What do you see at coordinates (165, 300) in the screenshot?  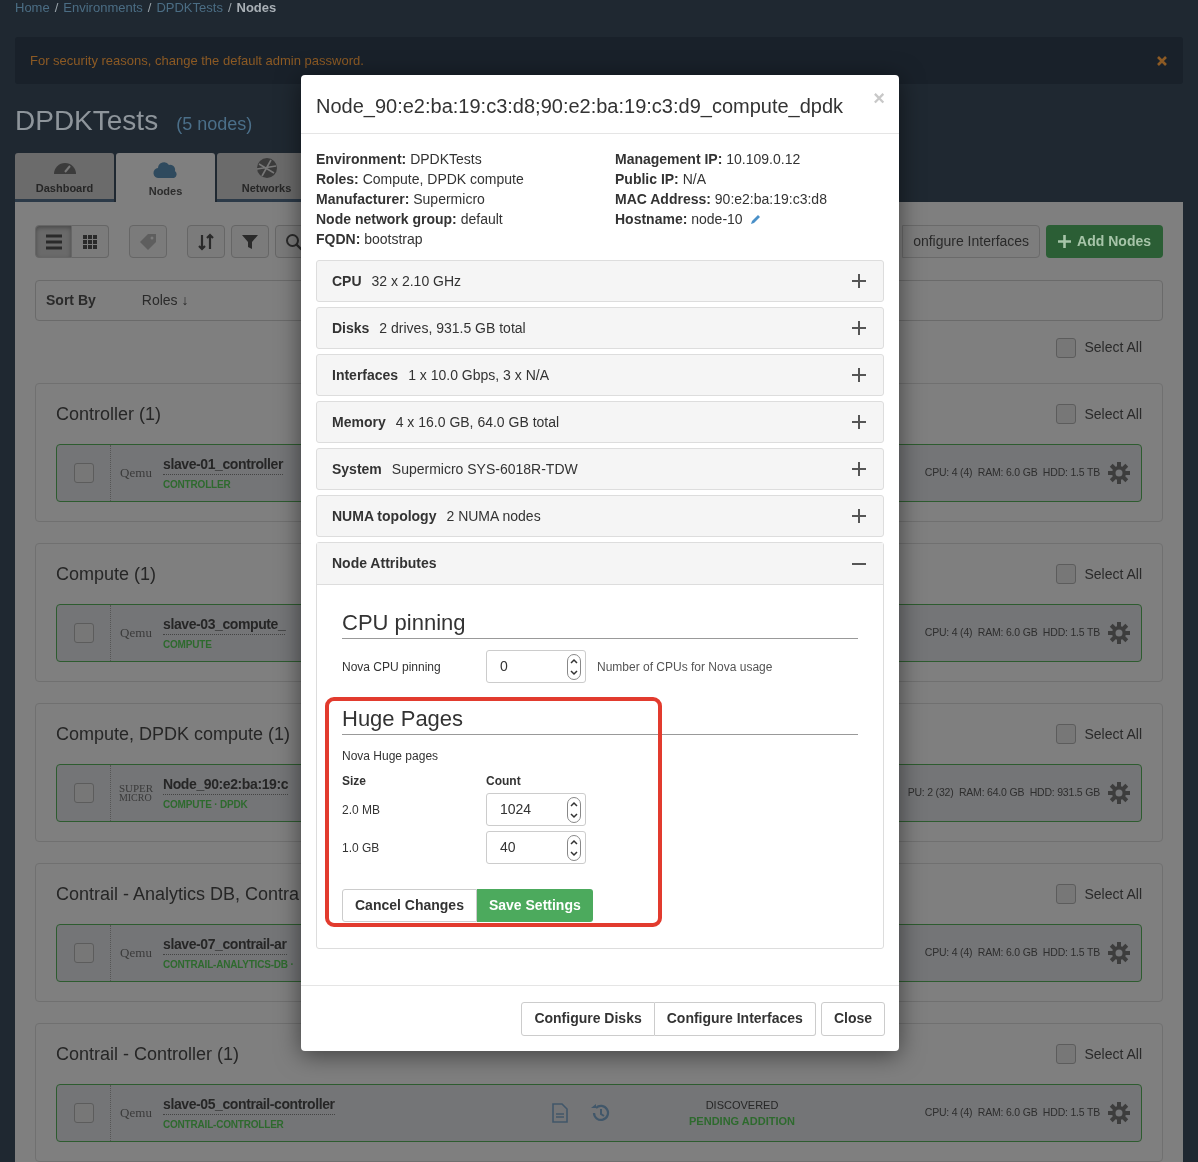 I see `sort-field: Roles ↓` at bounding box center [165, 300].